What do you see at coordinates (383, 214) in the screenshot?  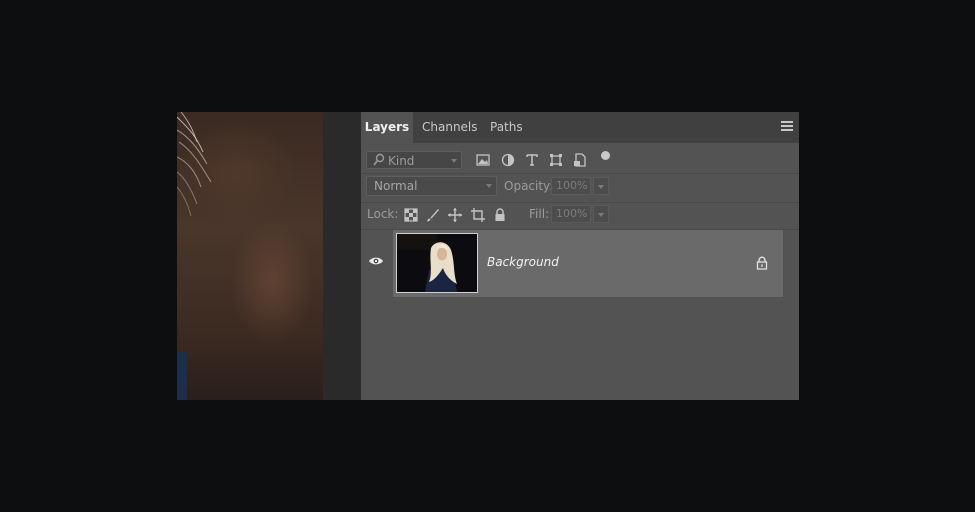 I see `lock-label: Lock:` at bounding box center [383, 214].